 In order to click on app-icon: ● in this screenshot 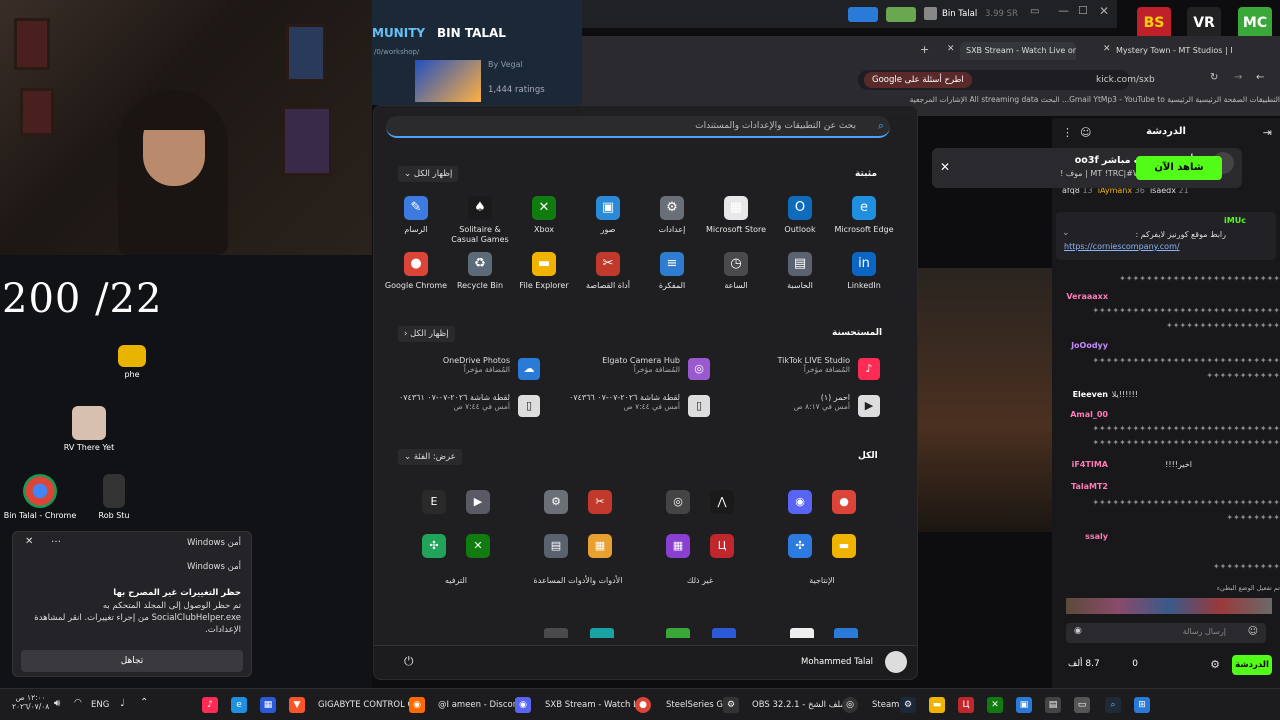, I will do `click(844, 502)`.